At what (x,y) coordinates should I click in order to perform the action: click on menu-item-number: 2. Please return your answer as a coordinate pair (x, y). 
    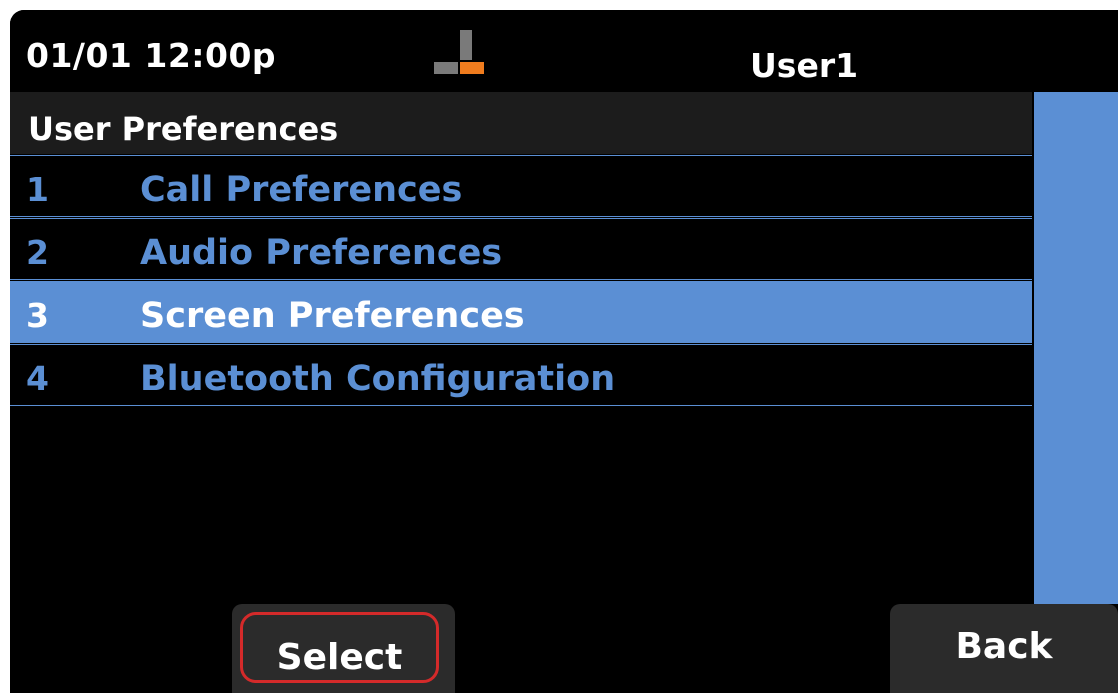
    Looking at the image, I should click on (37, 252).